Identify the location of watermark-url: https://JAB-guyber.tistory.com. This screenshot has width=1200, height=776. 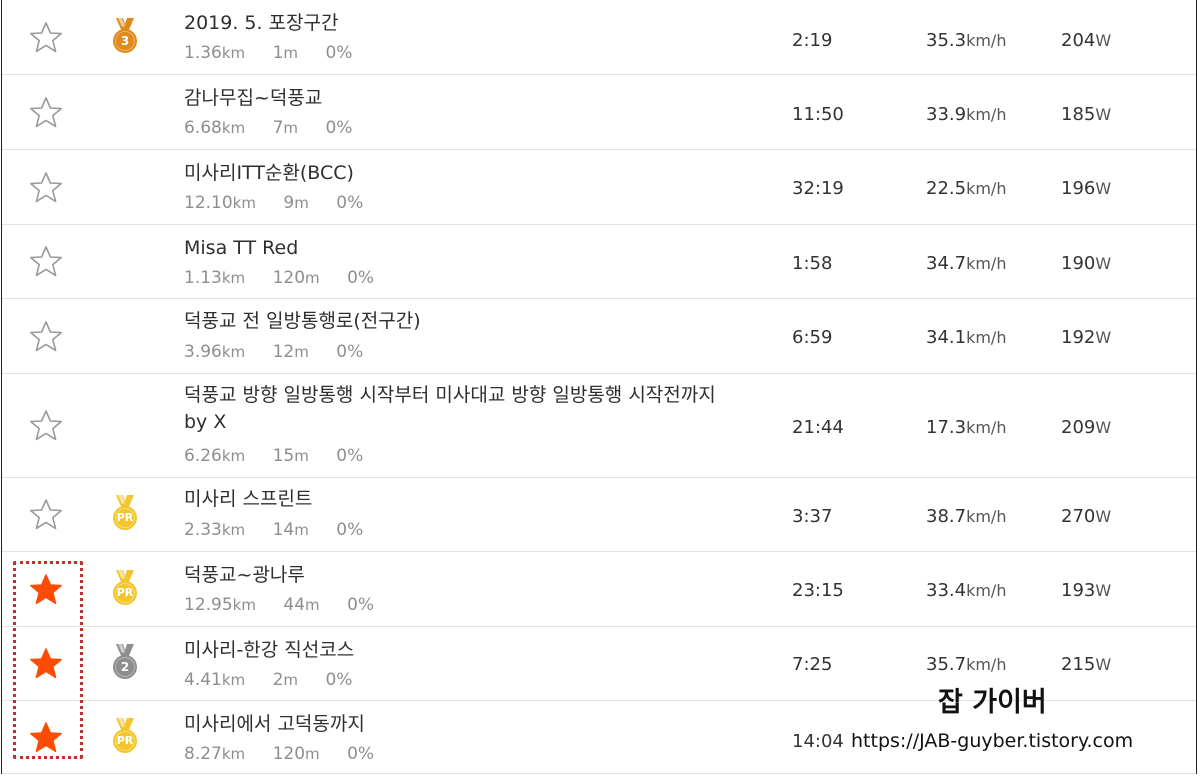
(992, 741).